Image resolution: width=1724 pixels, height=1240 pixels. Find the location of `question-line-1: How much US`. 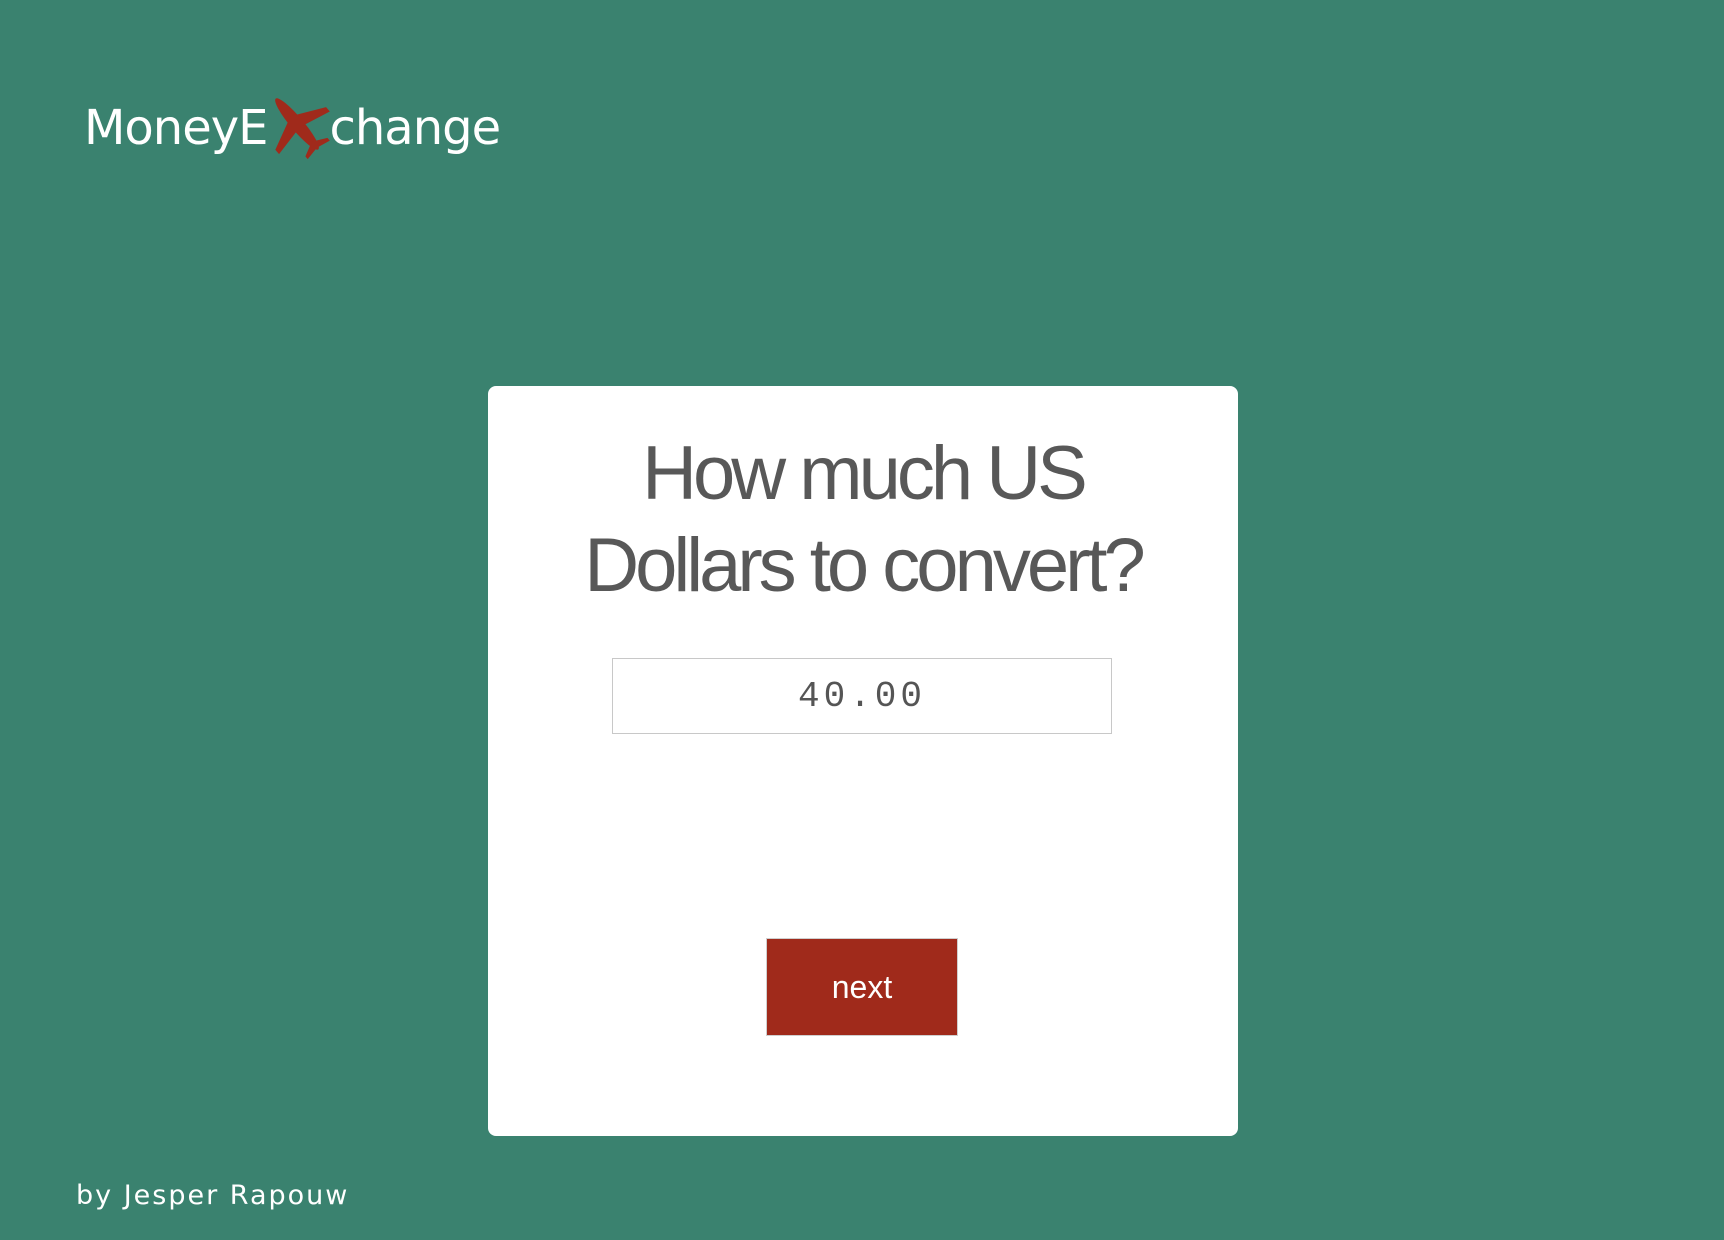

question-line-1: How much US is located at coordinates (865, 473).